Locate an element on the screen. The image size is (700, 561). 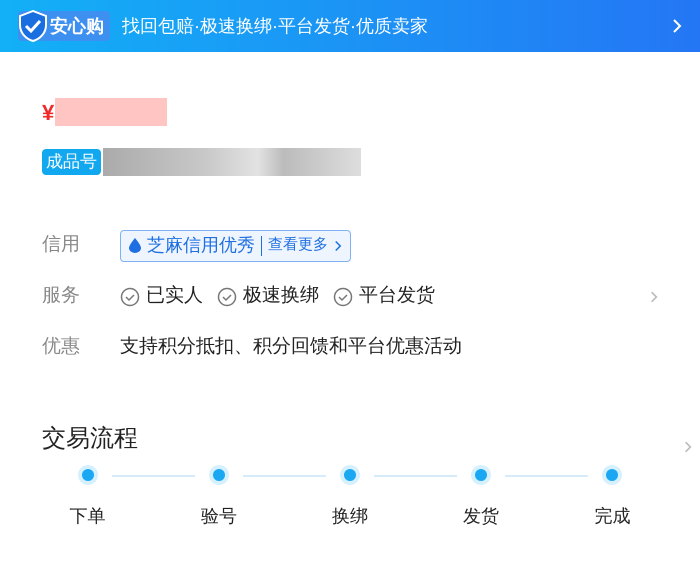
row-label: 优惠 is located at coordinates (61, 347).